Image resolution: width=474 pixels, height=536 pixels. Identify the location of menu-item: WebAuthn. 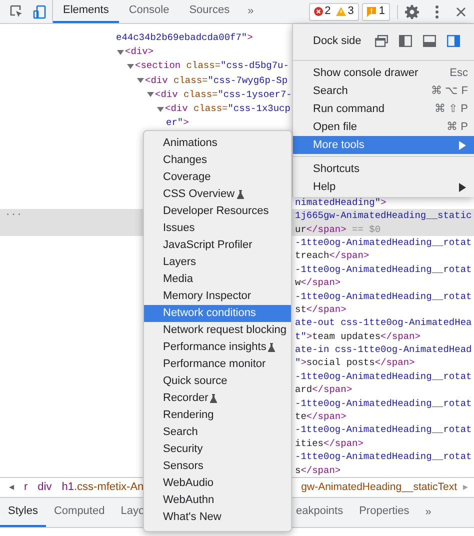
(217, 500).